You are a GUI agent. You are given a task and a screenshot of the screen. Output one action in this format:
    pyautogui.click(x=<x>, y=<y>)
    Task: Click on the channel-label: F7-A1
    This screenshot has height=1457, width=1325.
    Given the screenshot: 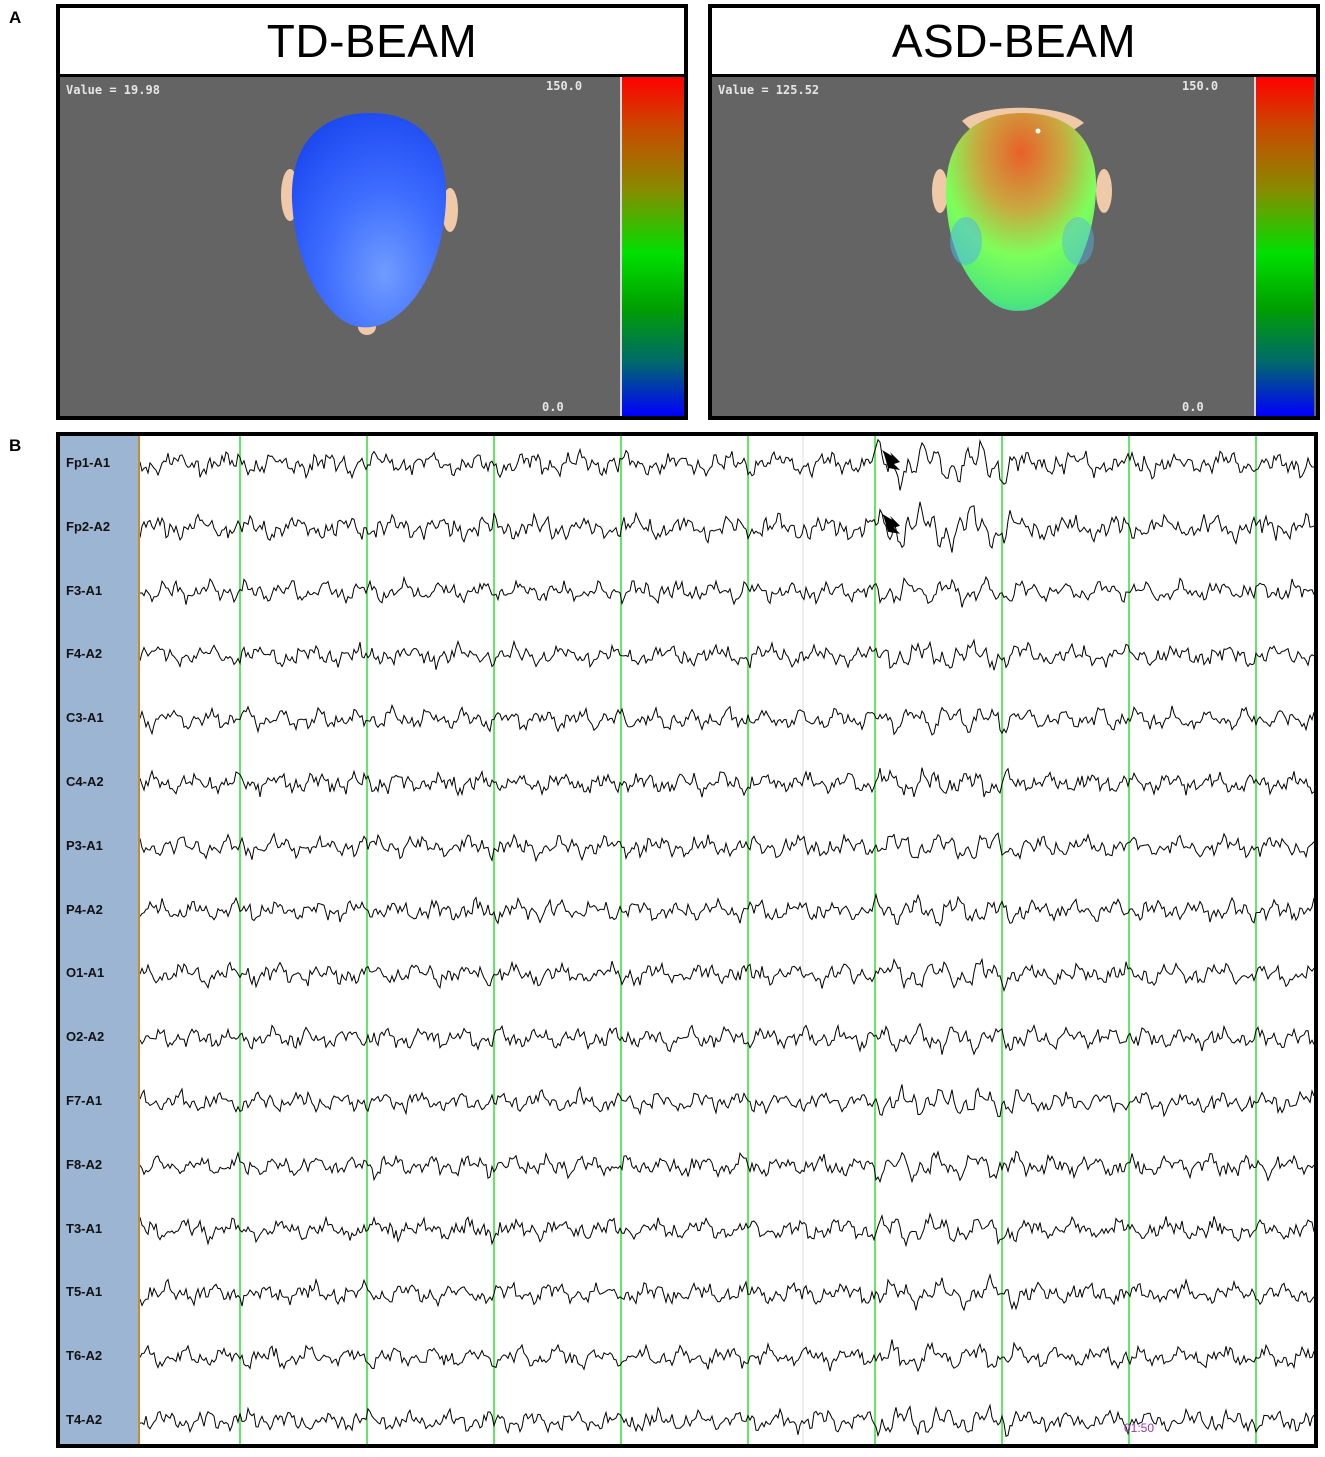 What is the action you would take?
    pyautogui.click(x=84, y=1100)
    